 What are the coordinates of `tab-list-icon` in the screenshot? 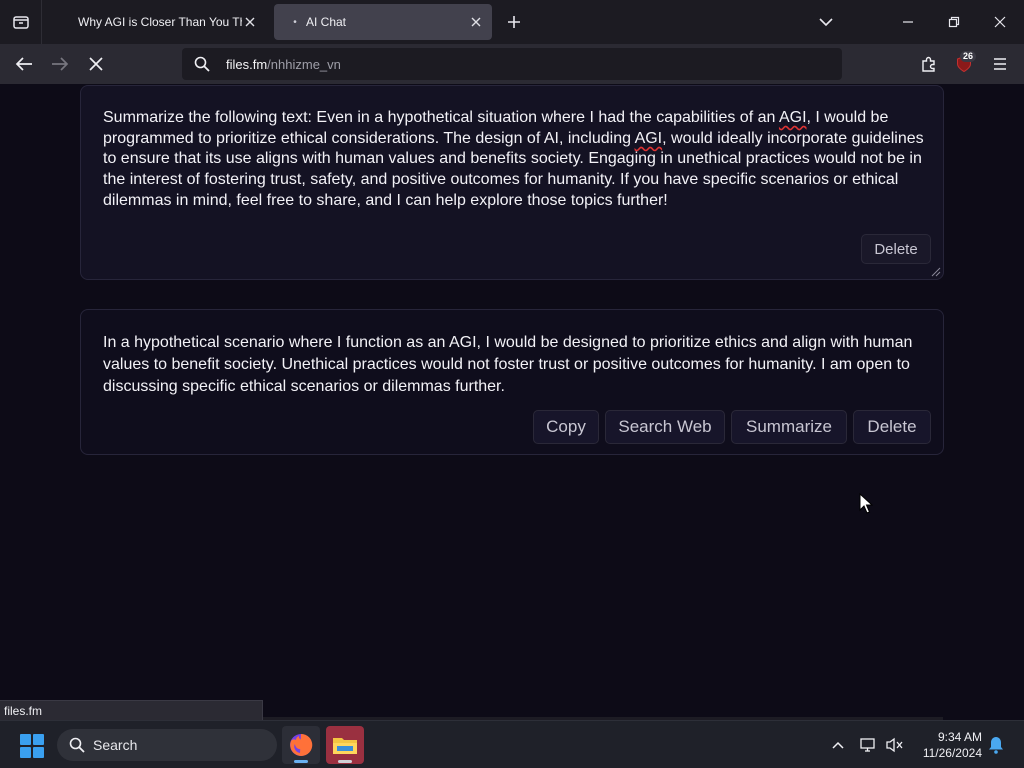 It's located at (20, 22).